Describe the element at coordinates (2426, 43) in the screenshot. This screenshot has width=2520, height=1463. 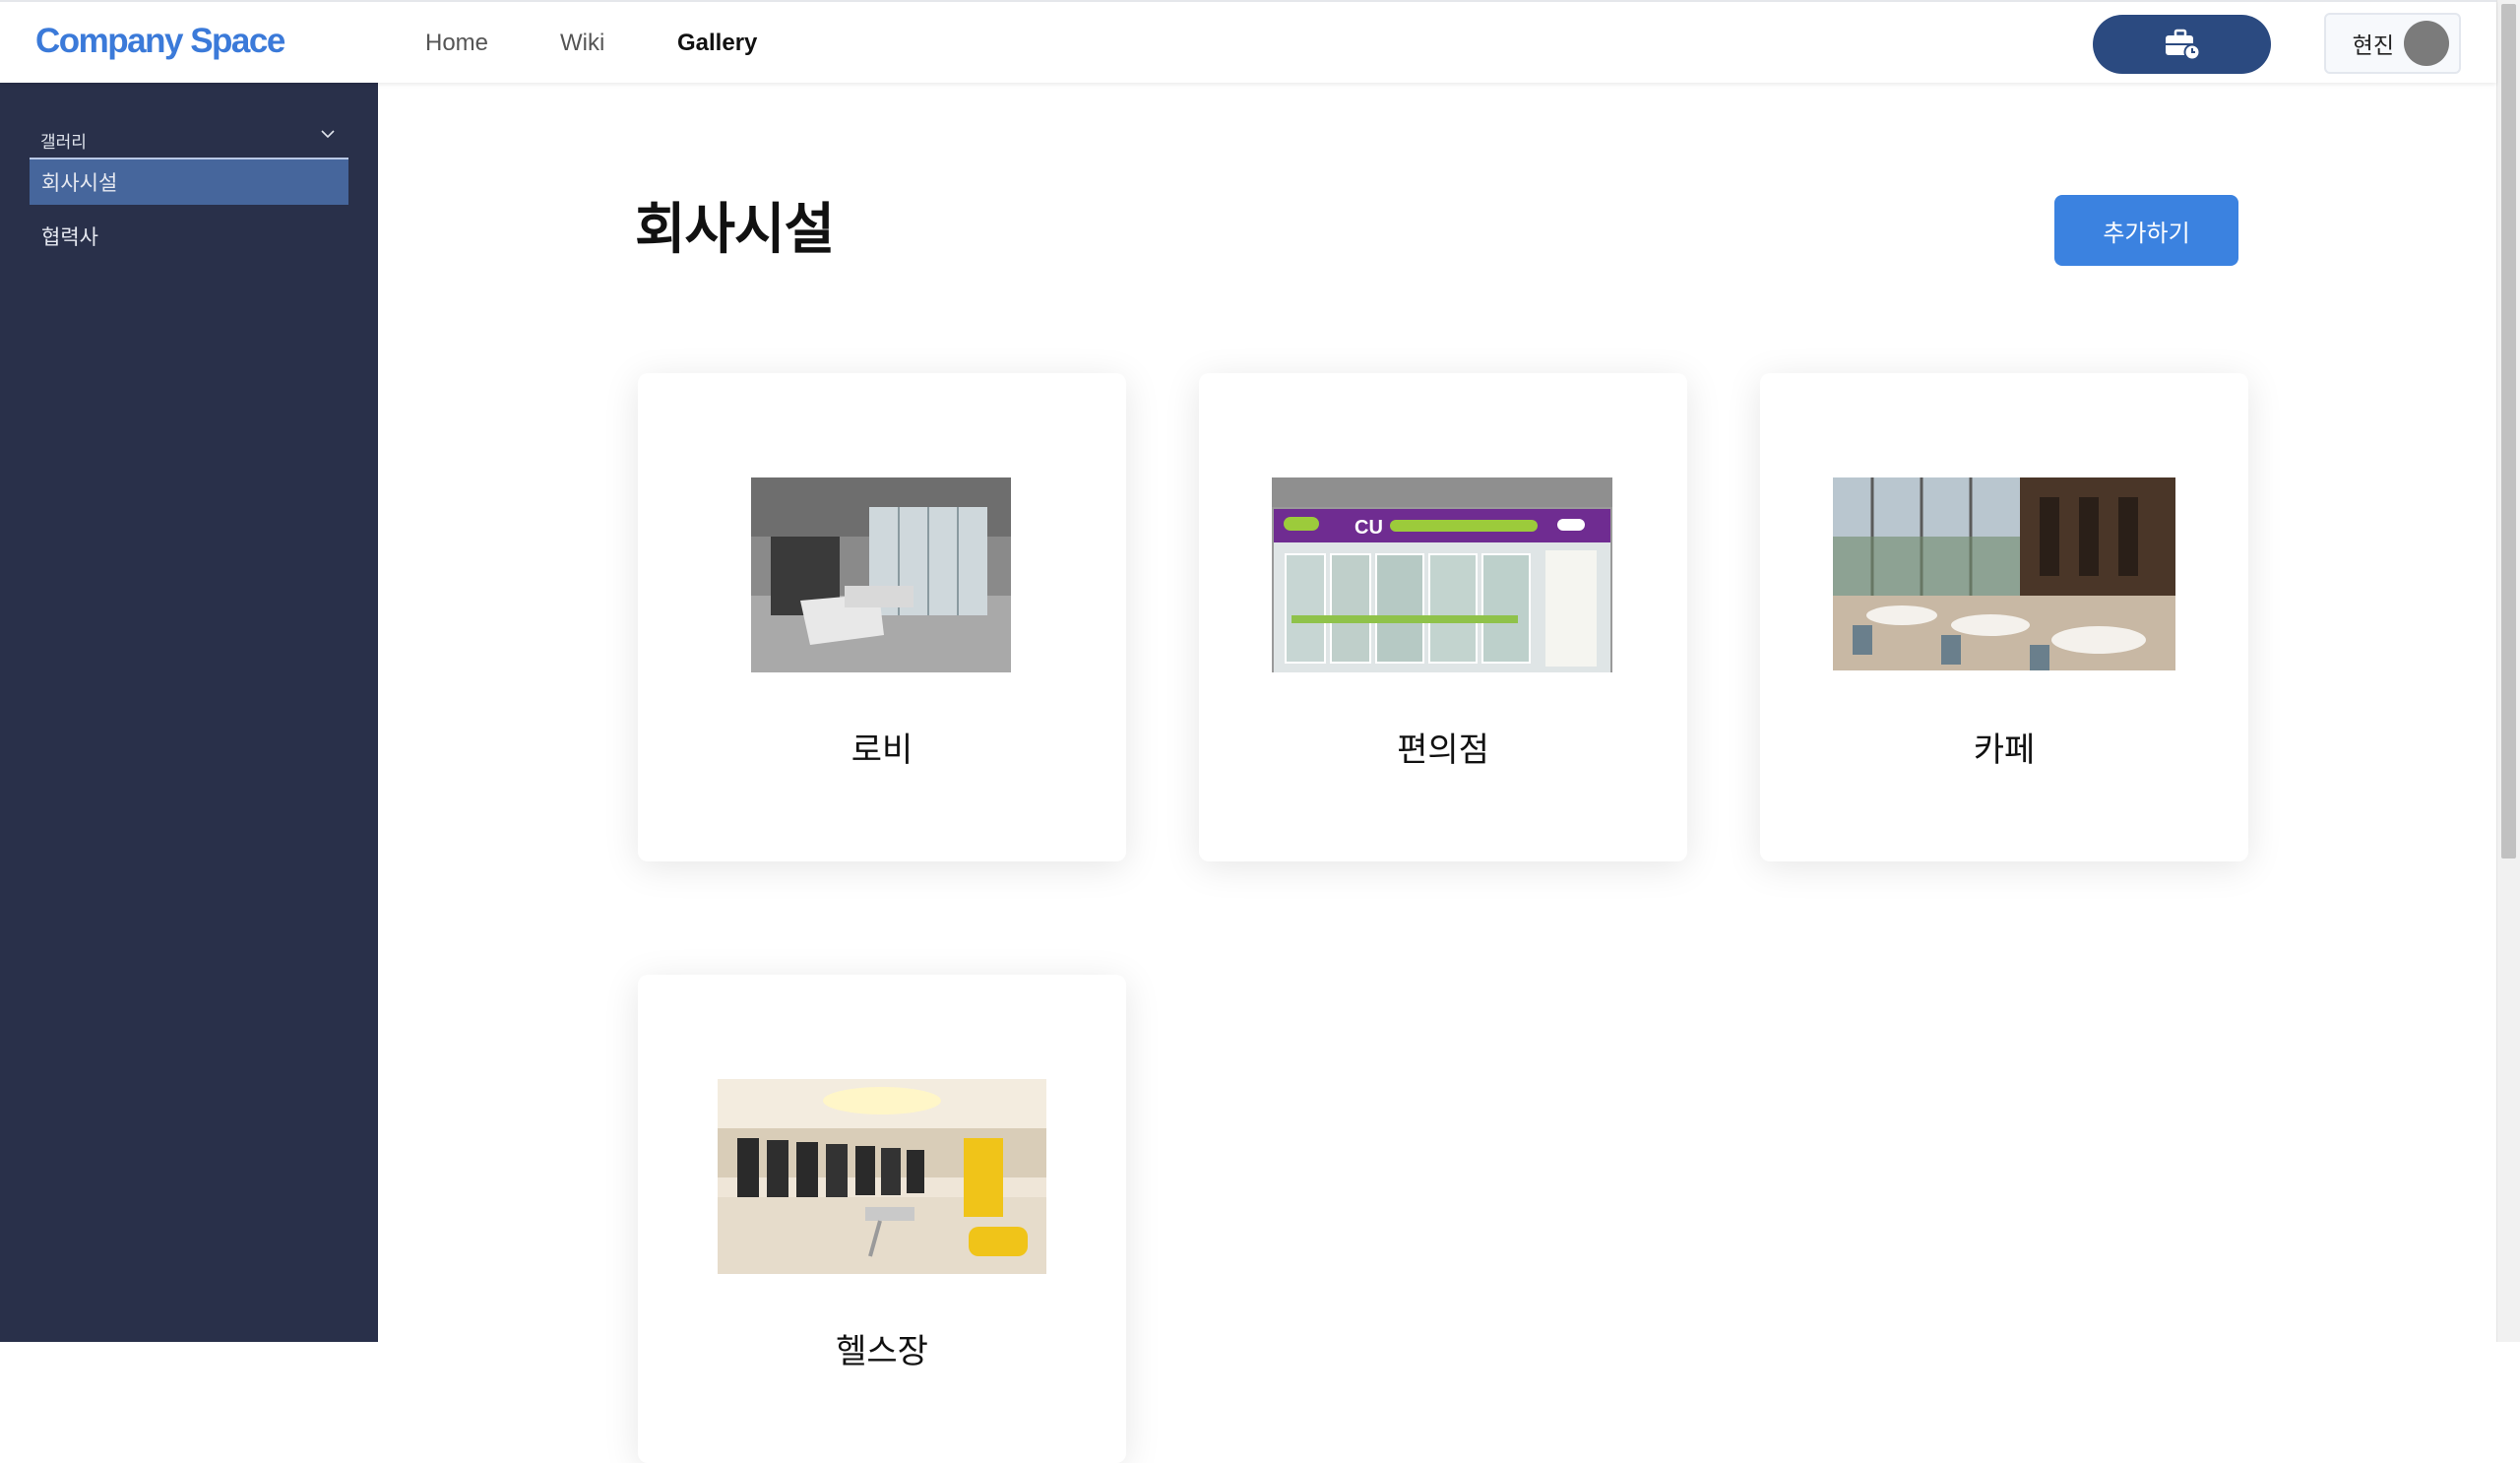
I see `avatar` at that location.